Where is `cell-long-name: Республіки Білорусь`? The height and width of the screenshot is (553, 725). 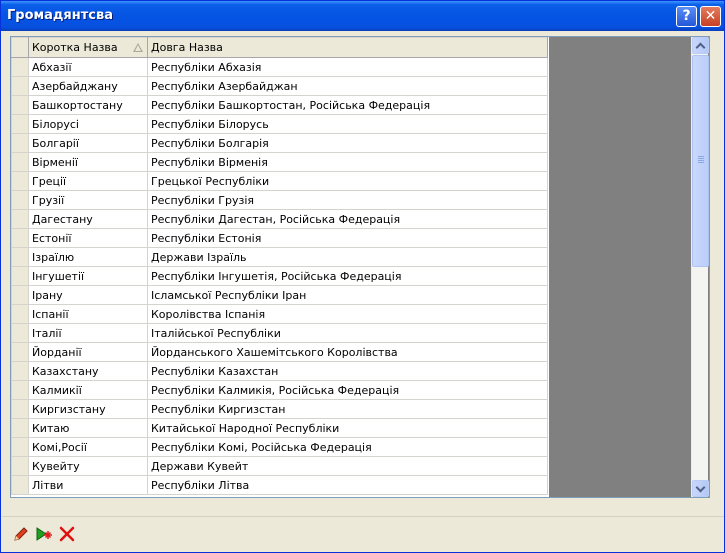
cell-long-name: Республіки Білорусь is located at coordinates (347, 124).